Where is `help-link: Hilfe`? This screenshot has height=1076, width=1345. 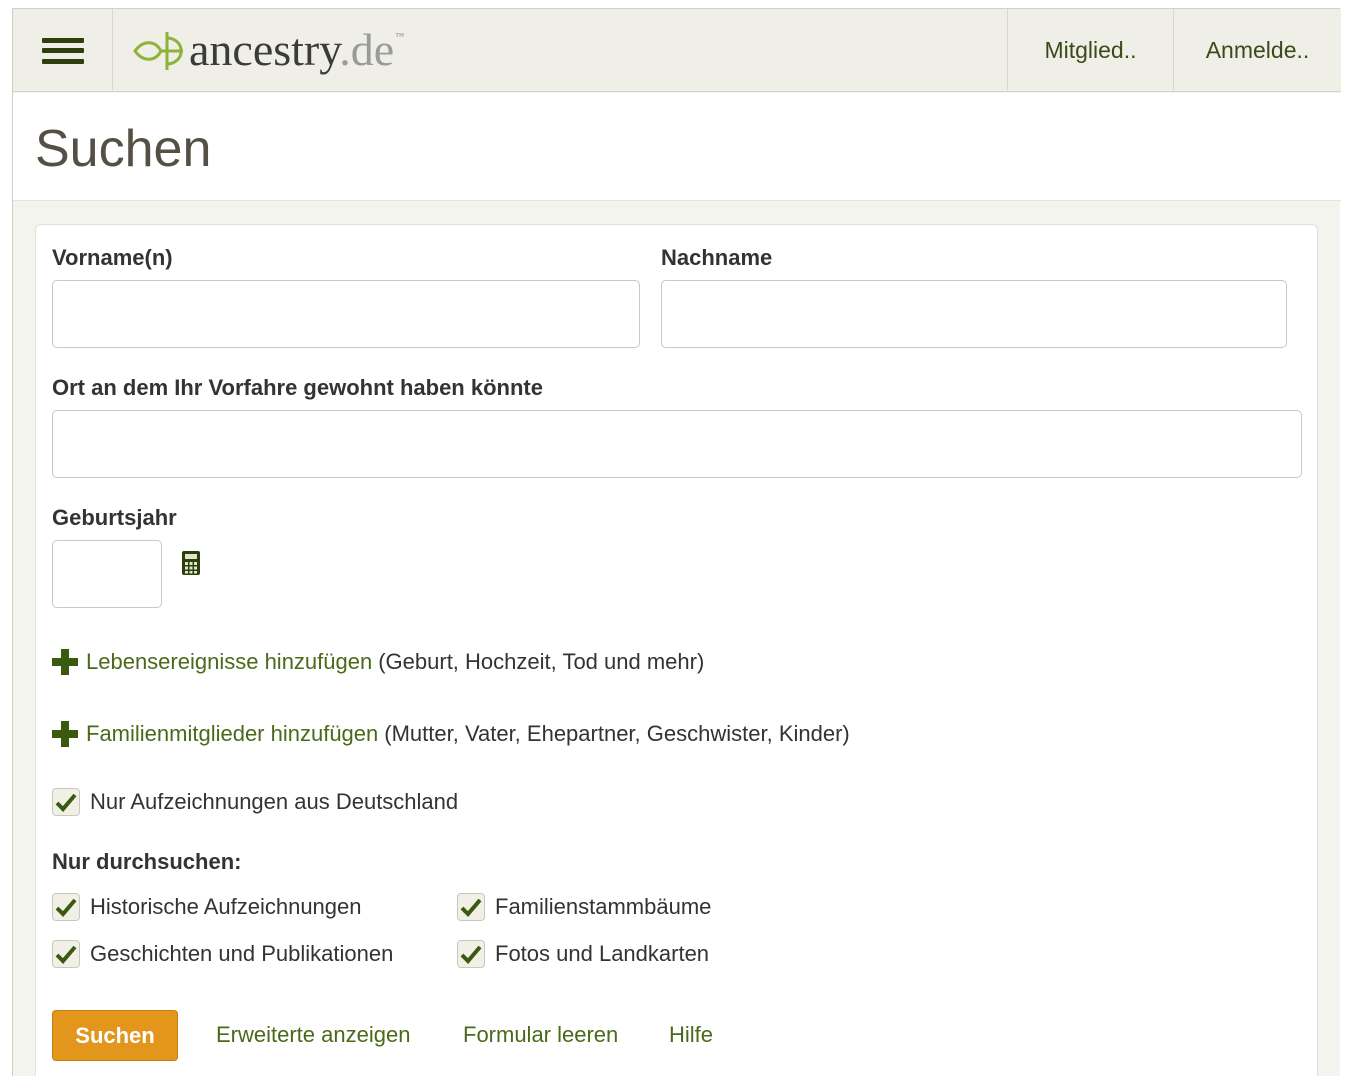 help-link: Hilfe is located at coordinates (691, 1035).